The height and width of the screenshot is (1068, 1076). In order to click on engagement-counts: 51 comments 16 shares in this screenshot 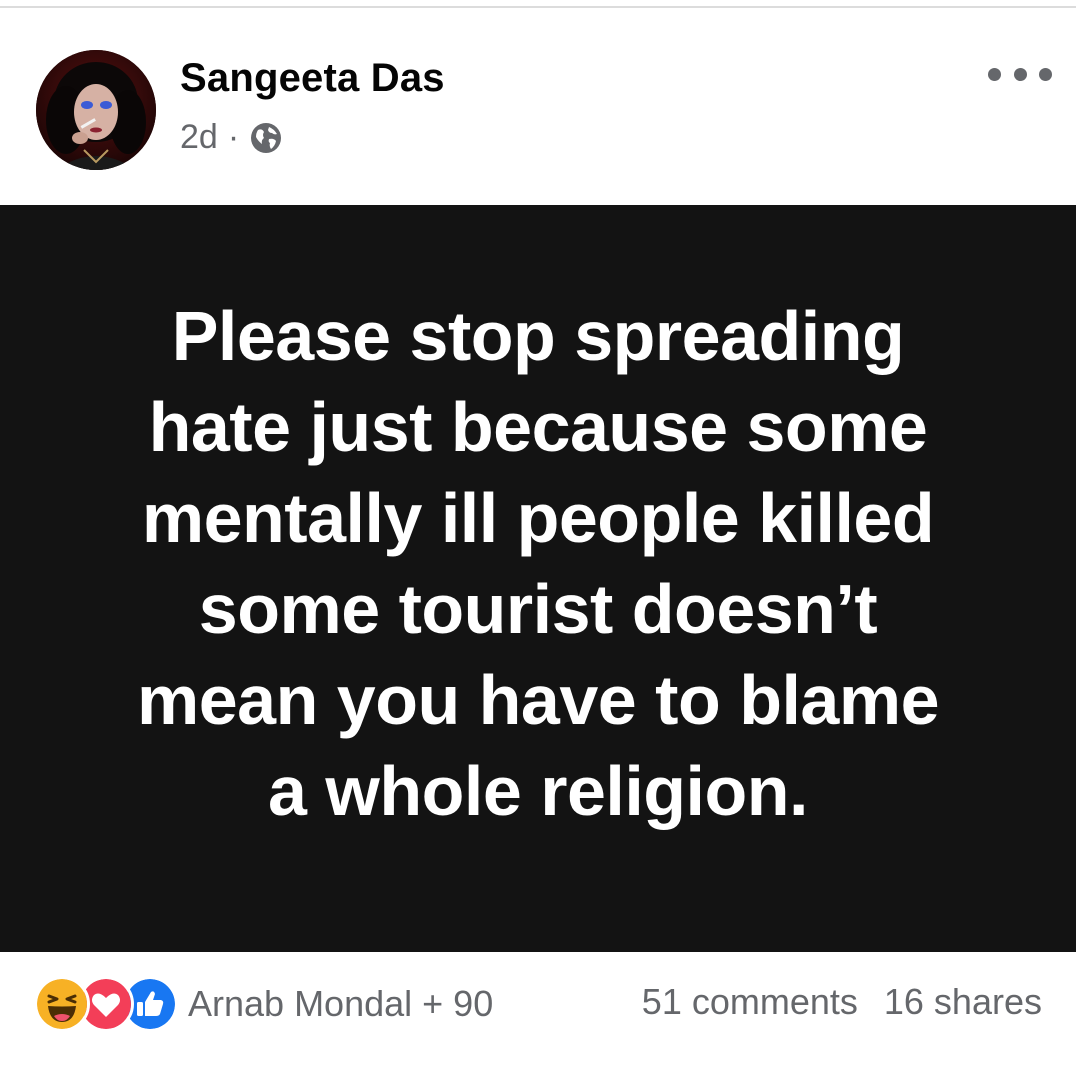, I will do `click(842, 1002)`.